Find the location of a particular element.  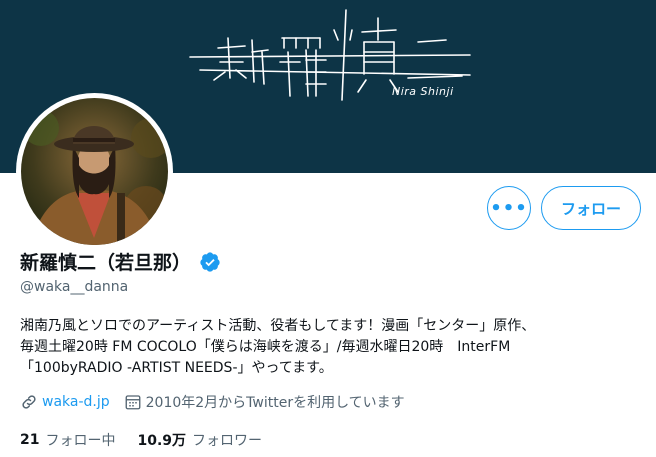

avatar-photo is located at coordinates (94, 171).